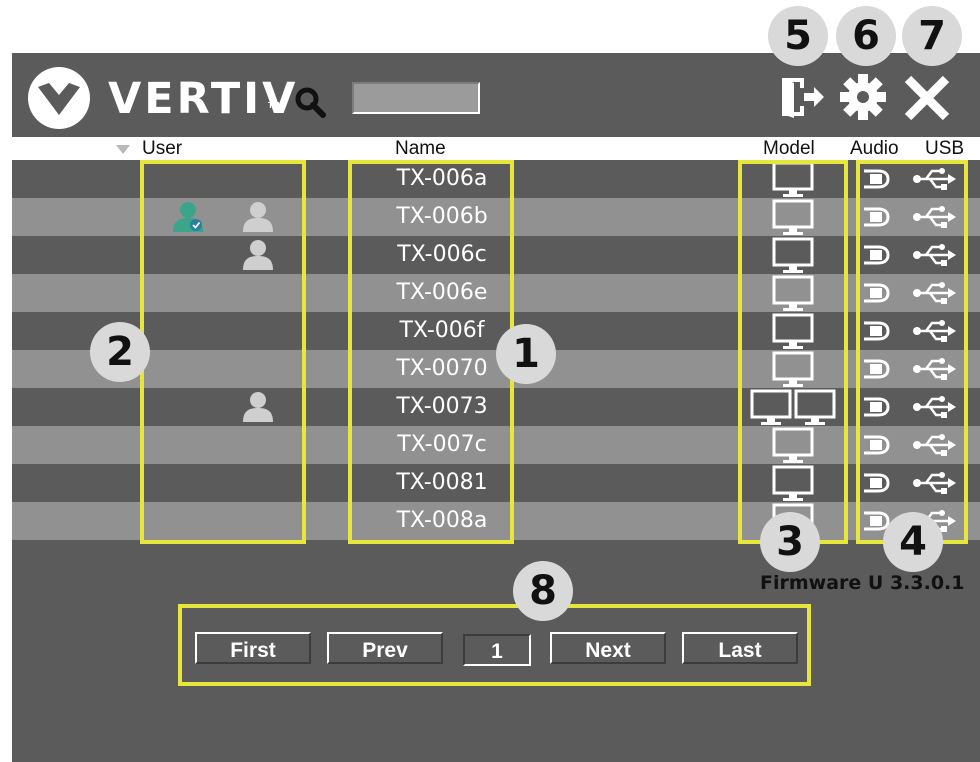 The height and width of the screenshot is (762, 980). Describe the element at coordinates (927, 98) in the screenshot. I see `close-icon` at that location.